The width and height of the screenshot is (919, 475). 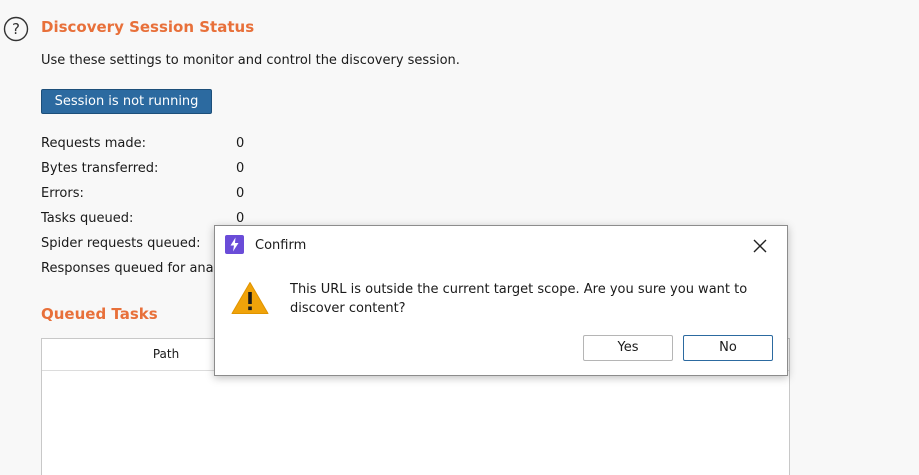 What do you see at coordinates (121, 243) in the screenshot?
I see `stat-spider-label: Spider requests queued:` at bounding box center [121, 243].